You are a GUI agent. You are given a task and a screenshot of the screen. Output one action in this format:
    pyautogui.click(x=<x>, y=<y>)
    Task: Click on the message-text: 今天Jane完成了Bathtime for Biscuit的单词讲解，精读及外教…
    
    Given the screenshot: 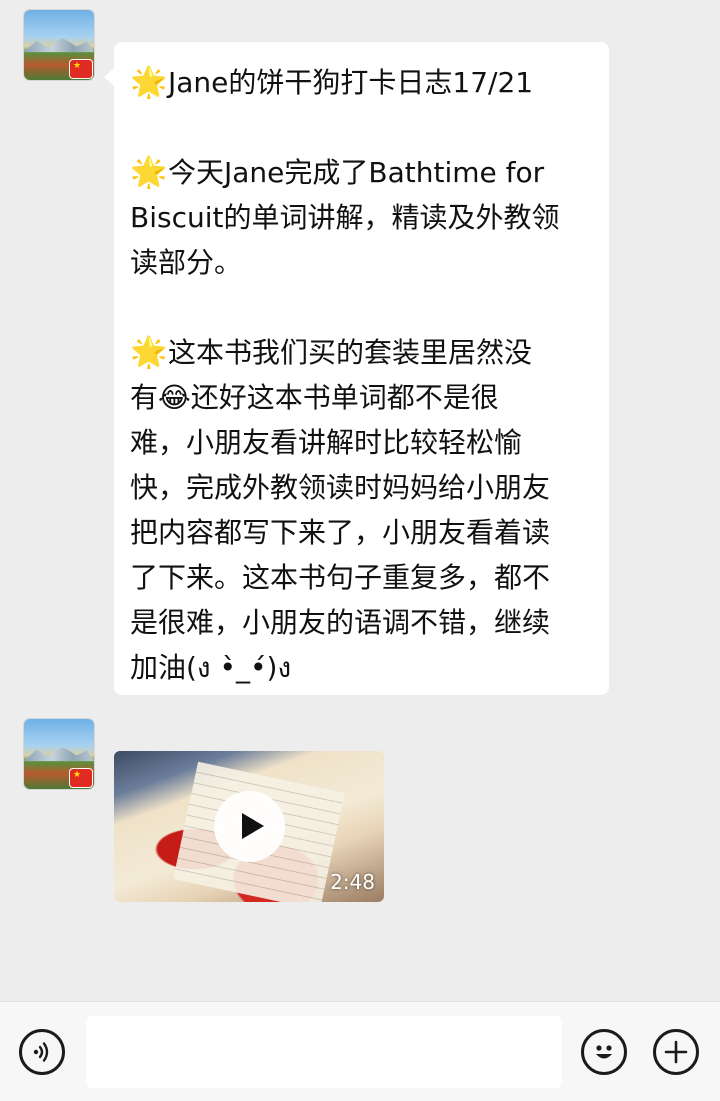 What is the action you would take?
    pyautogui.click(x=345, y=217)
    